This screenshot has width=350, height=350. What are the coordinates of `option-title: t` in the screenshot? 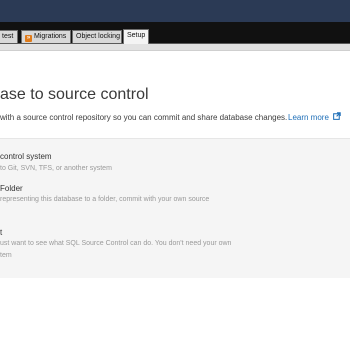 It's located at (1, 232).